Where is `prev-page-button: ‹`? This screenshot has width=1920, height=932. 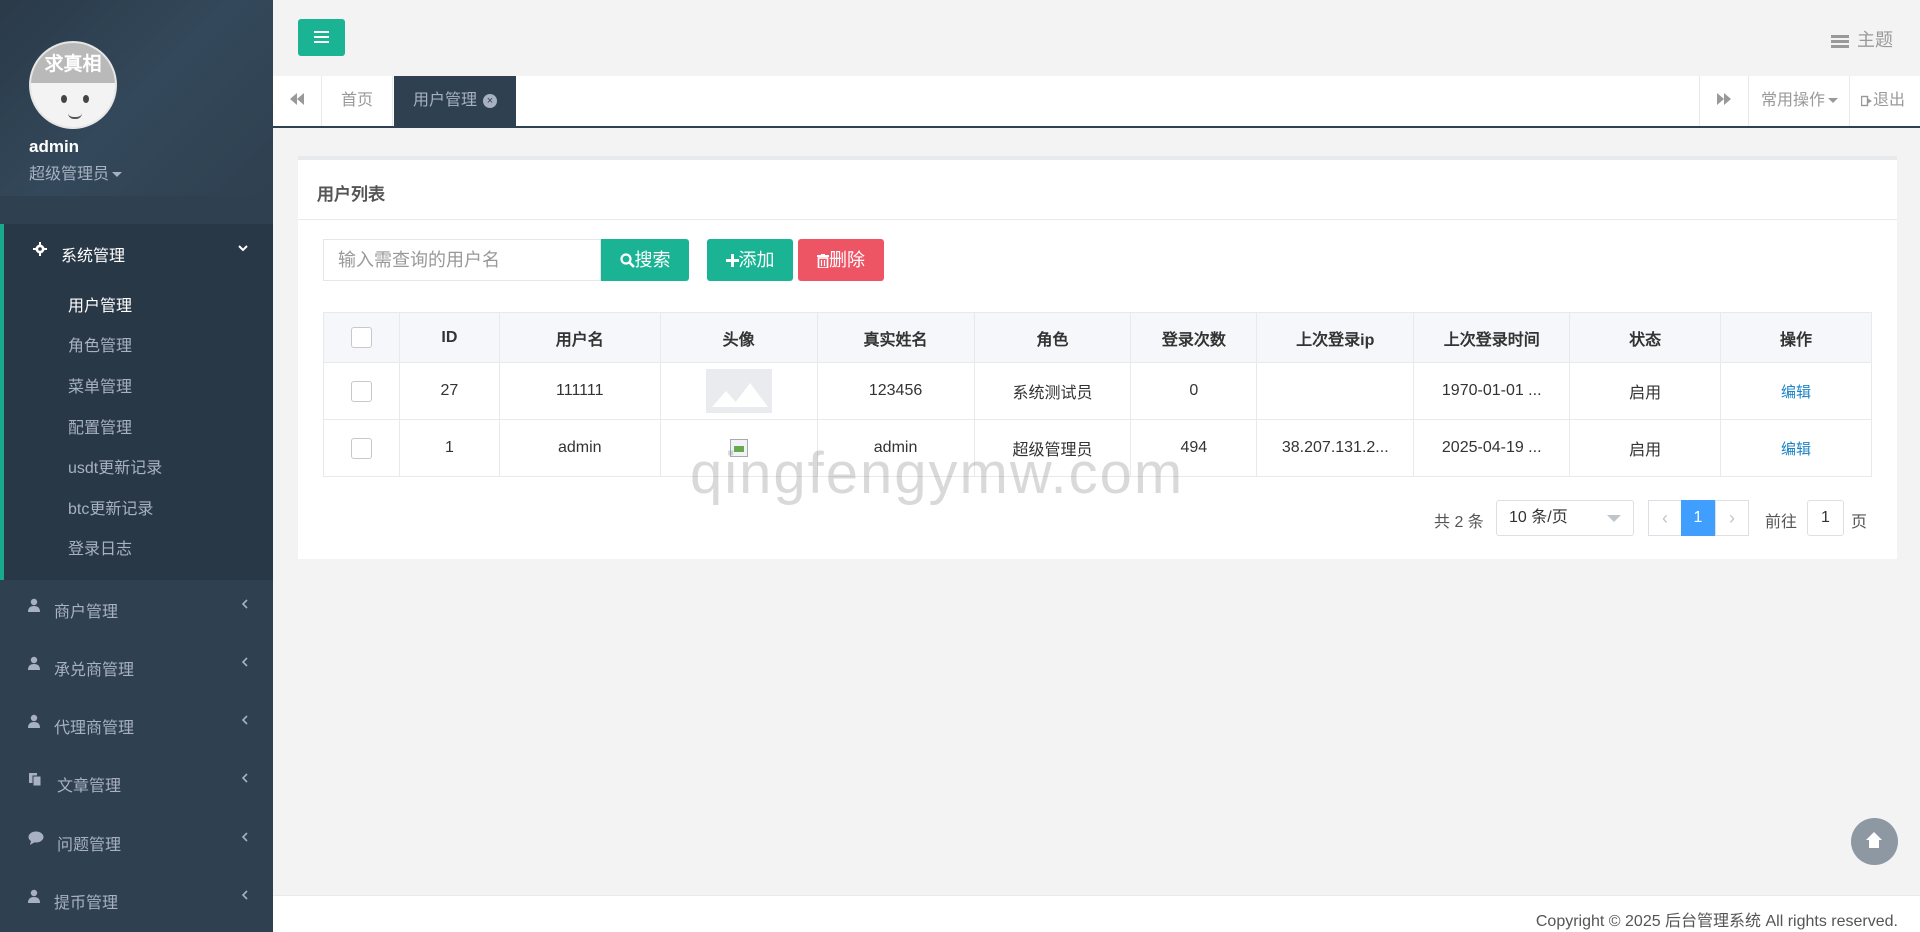
prev-page-button: ‹ is located at coordinates (1665, 518).